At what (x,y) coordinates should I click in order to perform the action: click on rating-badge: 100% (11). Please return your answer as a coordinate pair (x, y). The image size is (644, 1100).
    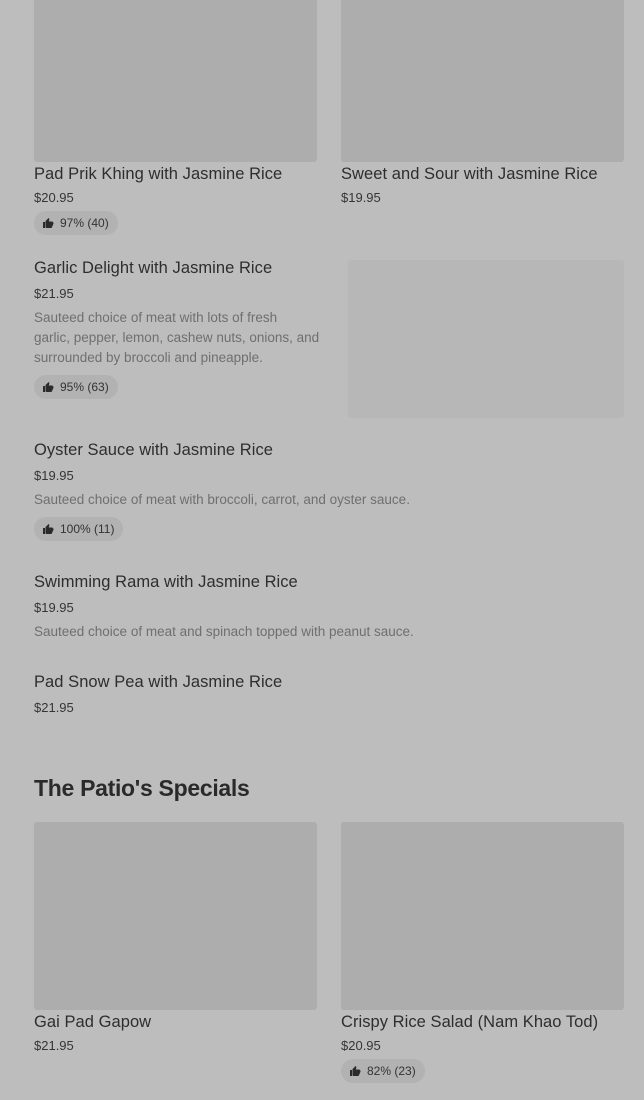
    Looking at the image, I should click on (79, 529).